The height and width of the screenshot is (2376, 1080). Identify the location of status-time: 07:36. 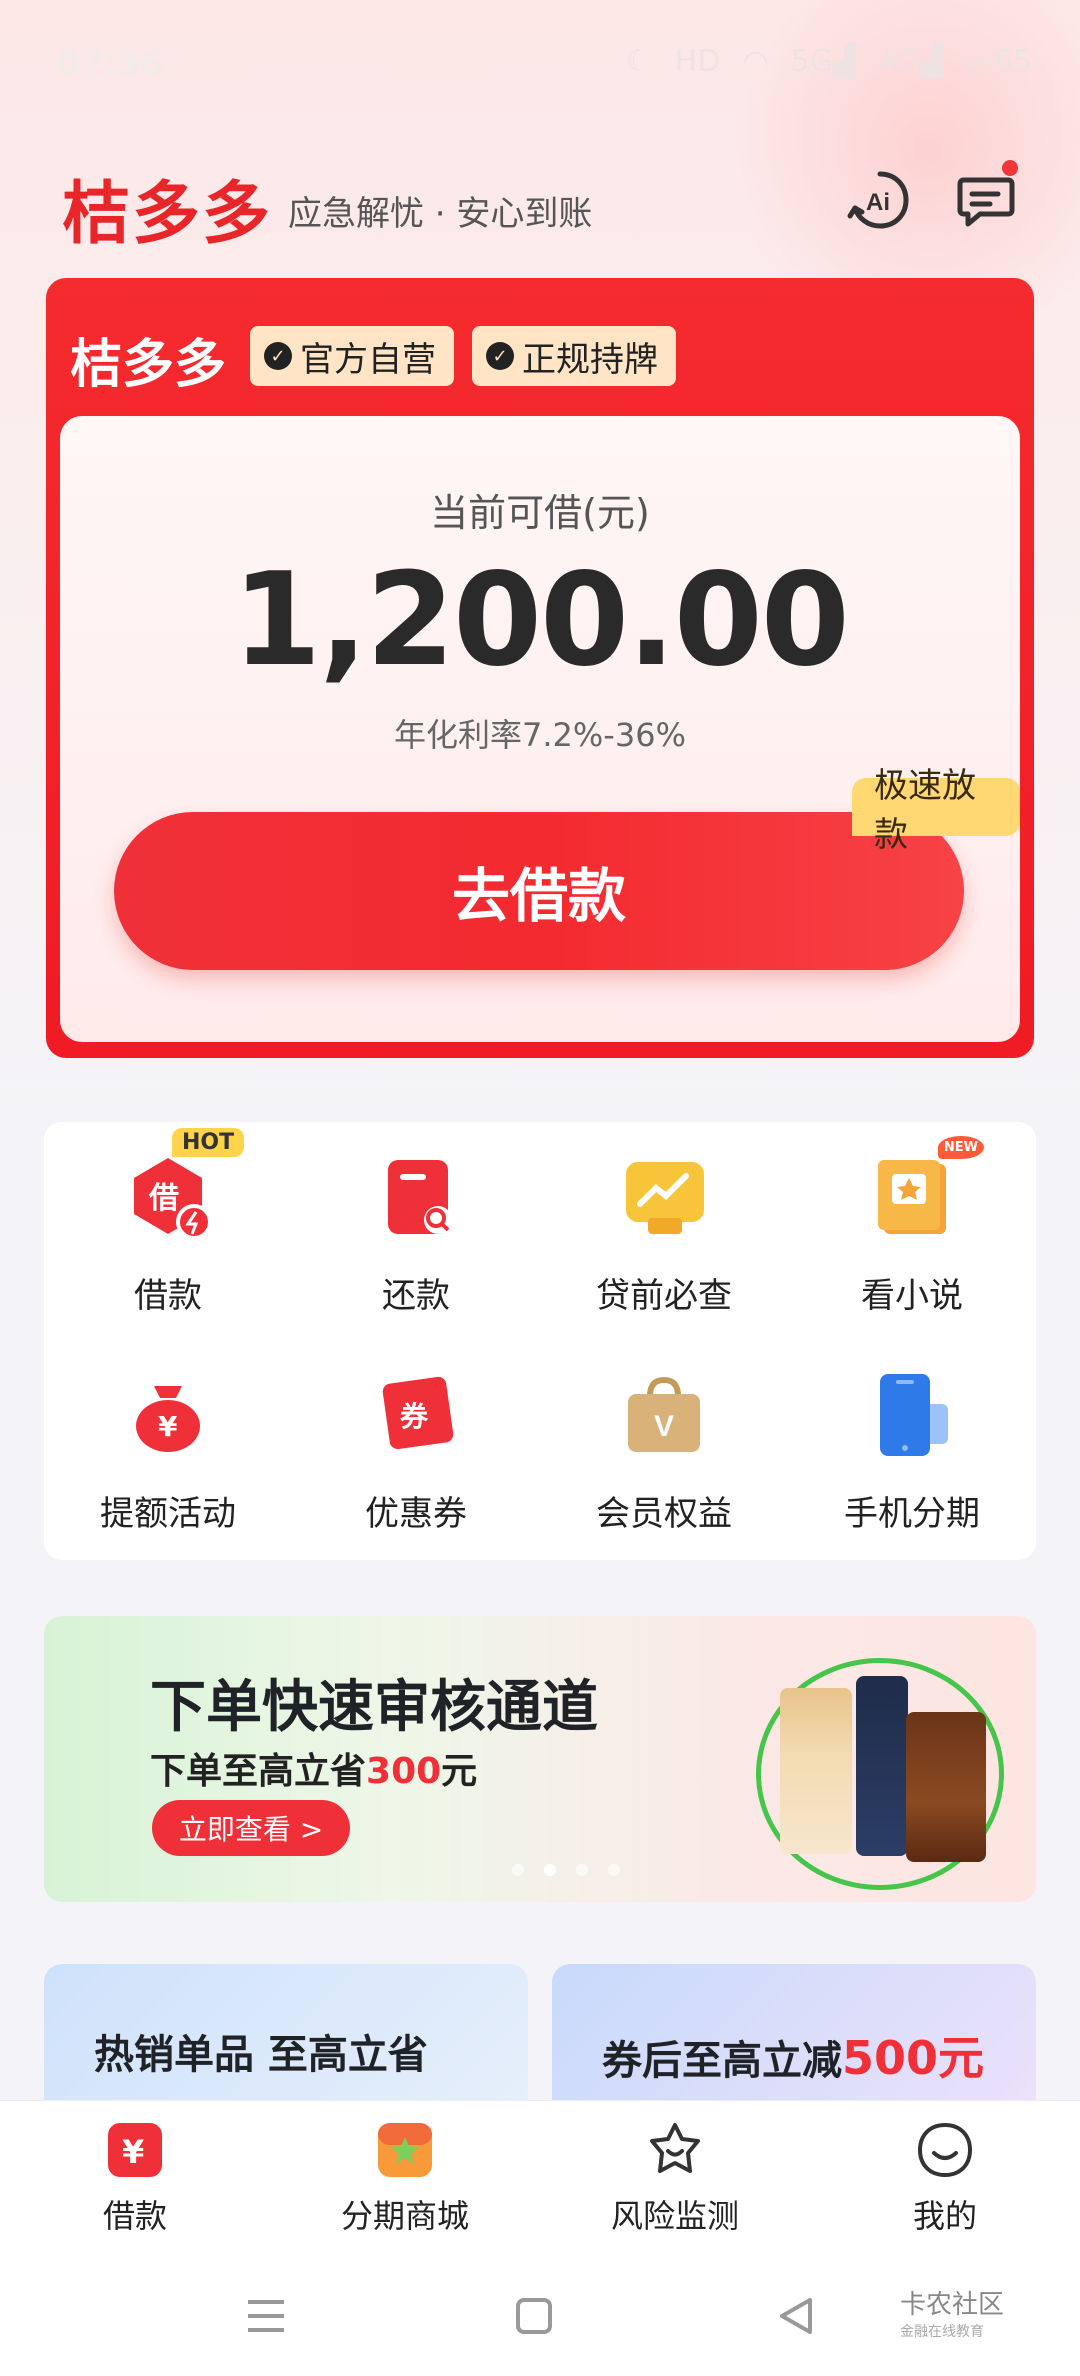
(110, 64).